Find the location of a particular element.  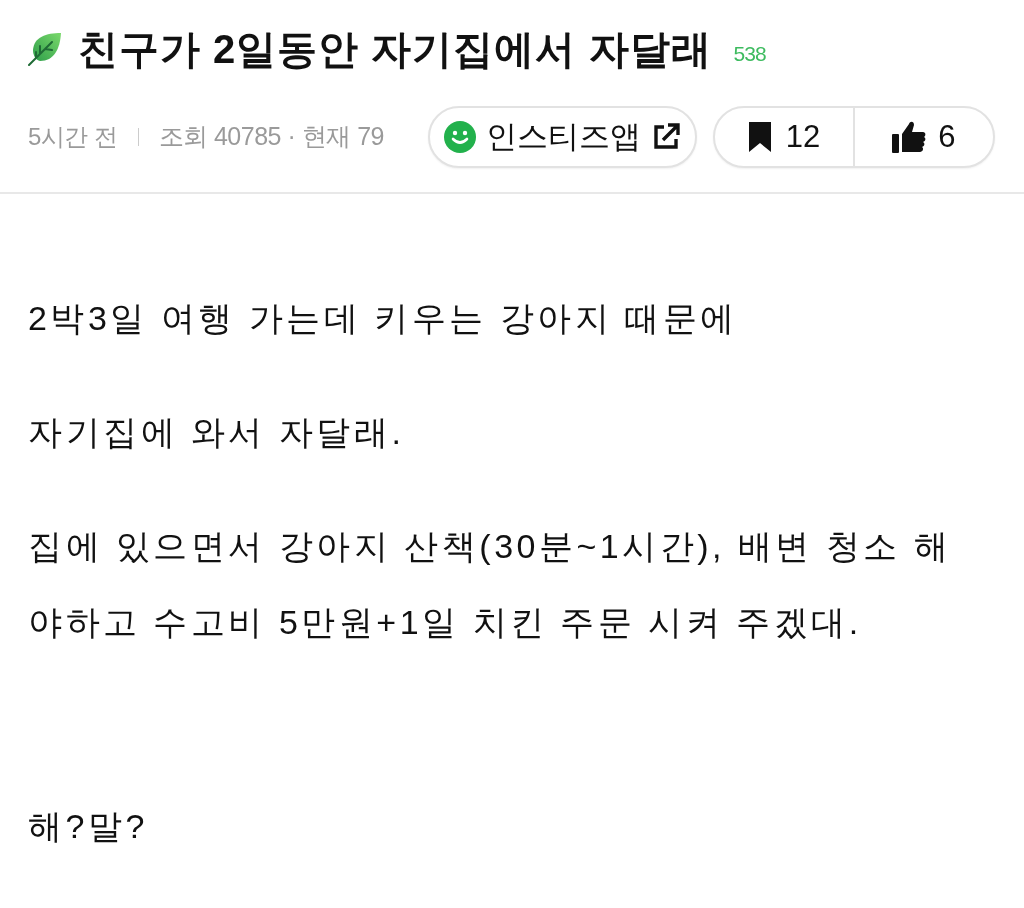

post-title: 친구가 2일동안 자기집에서 자달래 is located at coordinates (395, 49).